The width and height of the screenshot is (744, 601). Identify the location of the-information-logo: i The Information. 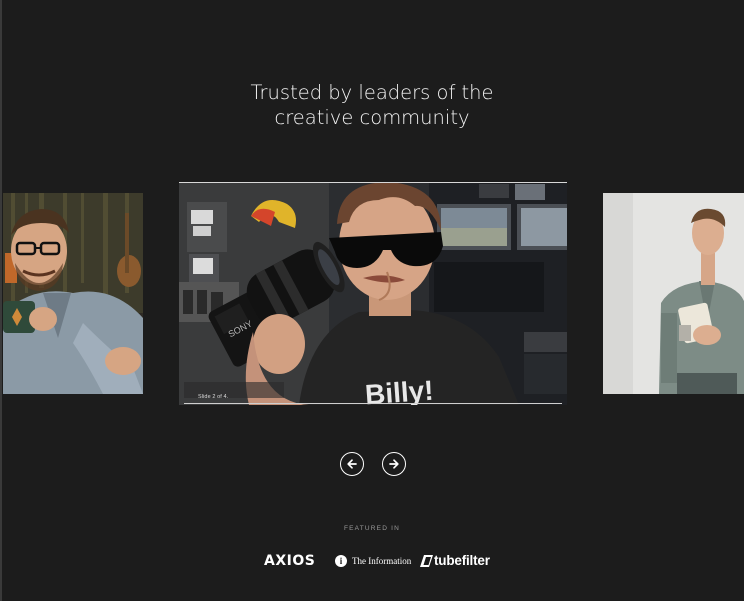
(373, 561).